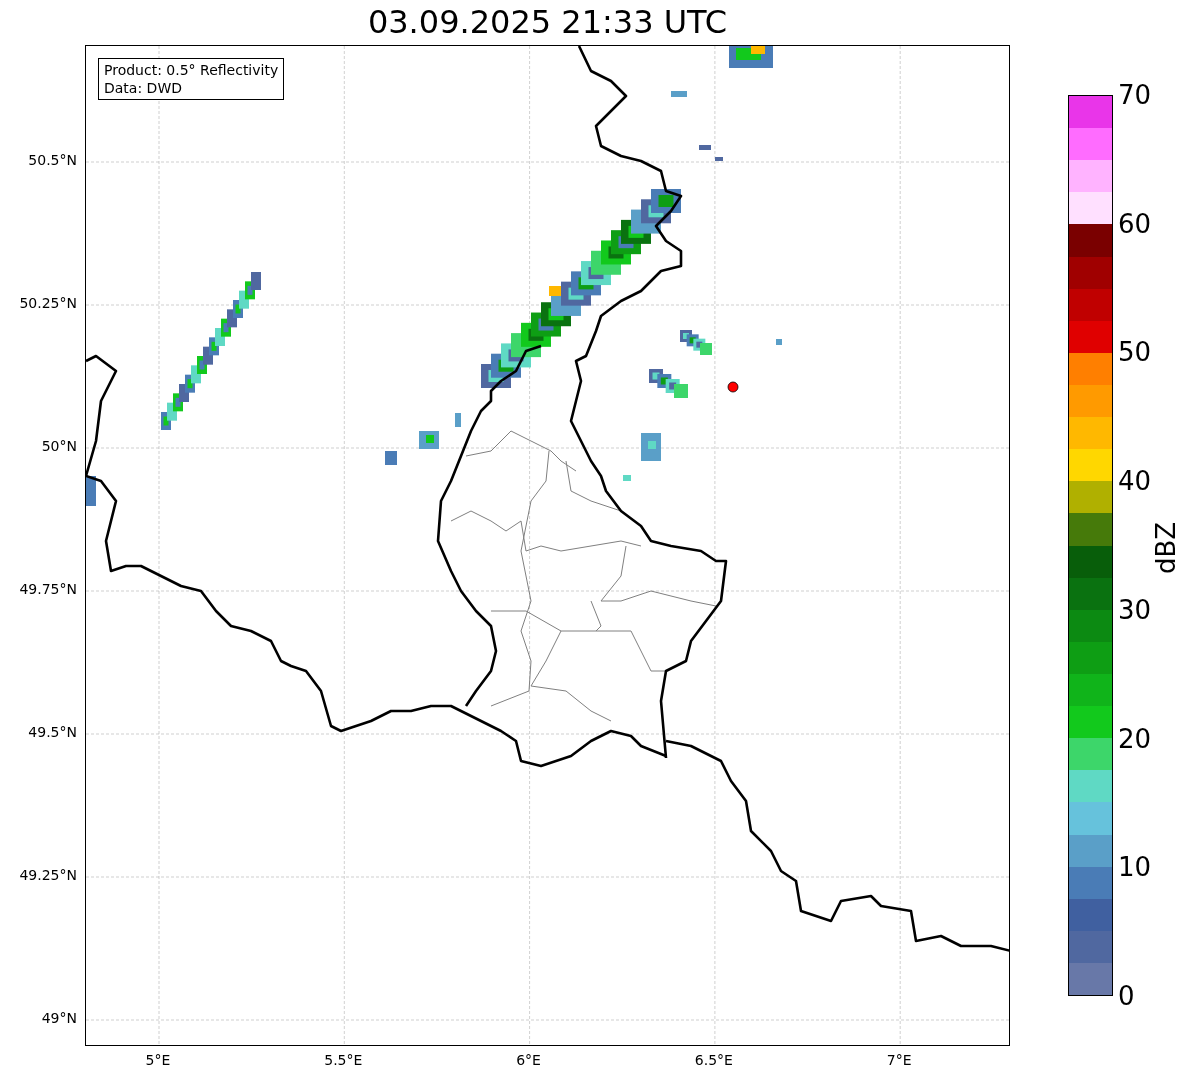 The height and width of the screenshot is (1081, 1202). Describe the element at coordinates (48, 589) in the screenshot. I see `latitude-label: 49.75°N` at that location.